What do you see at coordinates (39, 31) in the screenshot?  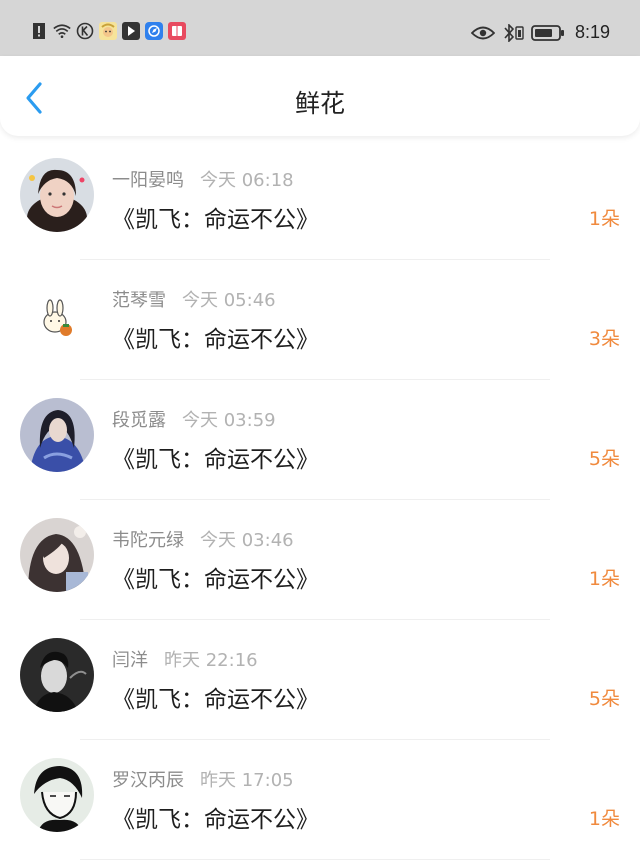 I see `alert-icon` at bounding box center [39, 31].